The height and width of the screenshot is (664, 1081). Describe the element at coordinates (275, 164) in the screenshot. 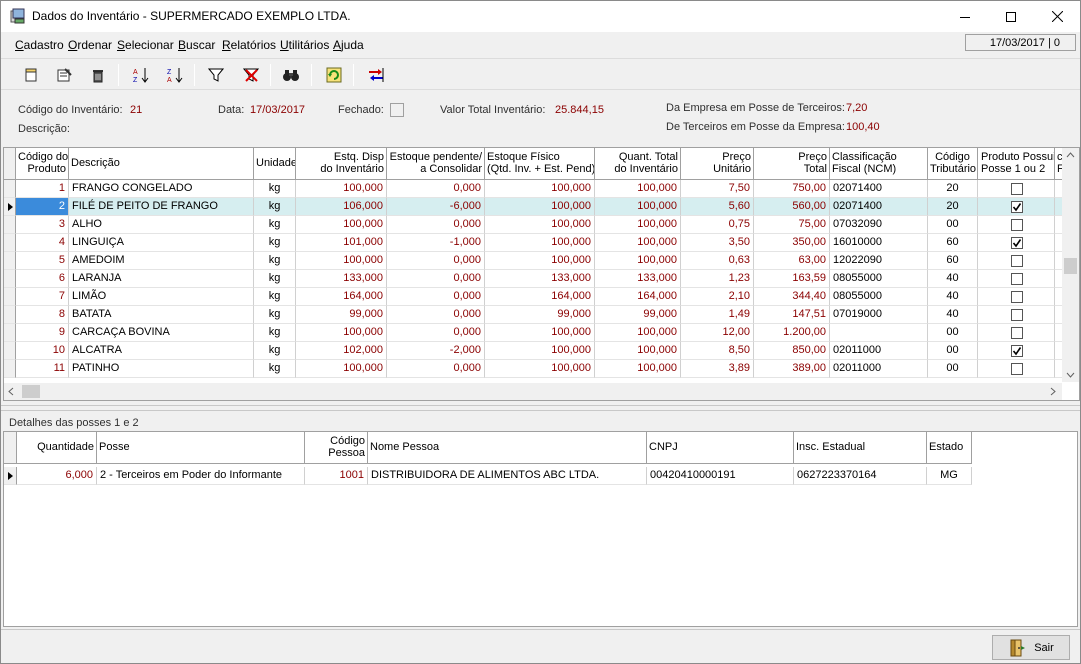

I see `col-unidade: Unidade` at that location.